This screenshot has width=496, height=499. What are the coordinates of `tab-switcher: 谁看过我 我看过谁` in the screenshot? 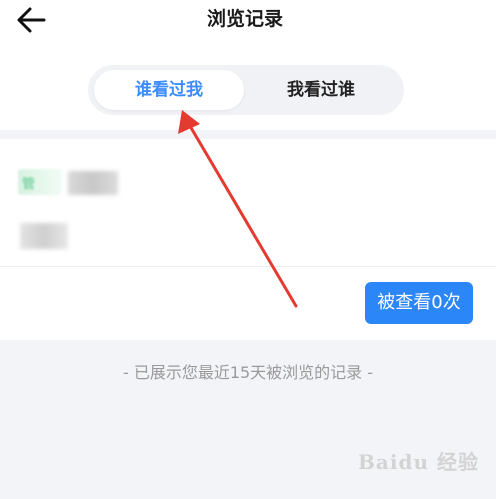 It's located at (246, 90).